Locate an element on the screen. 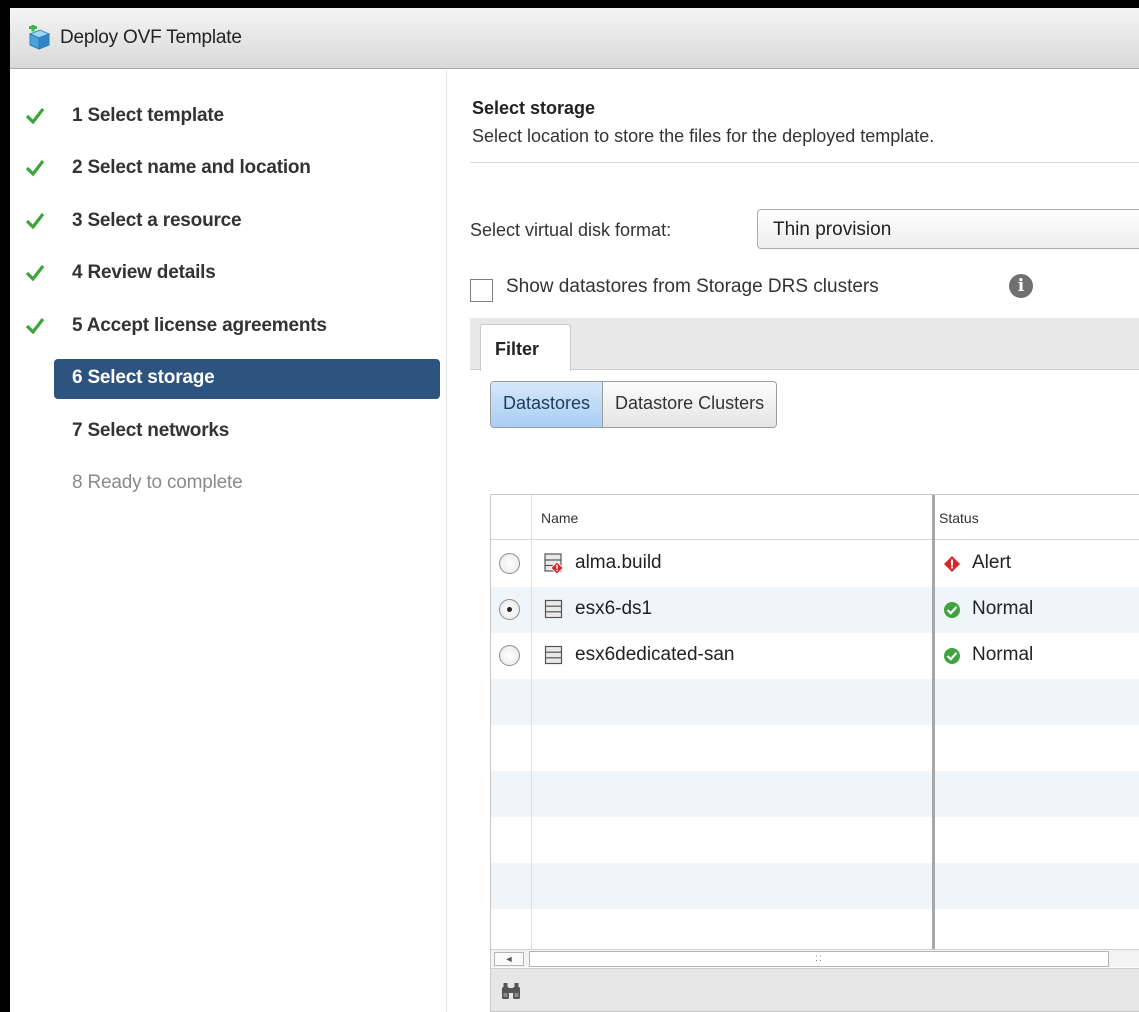 This screenshot has width=1139, height=1012. disk-format-label: Select virtual disk format: is located at coordinates (571, 230).